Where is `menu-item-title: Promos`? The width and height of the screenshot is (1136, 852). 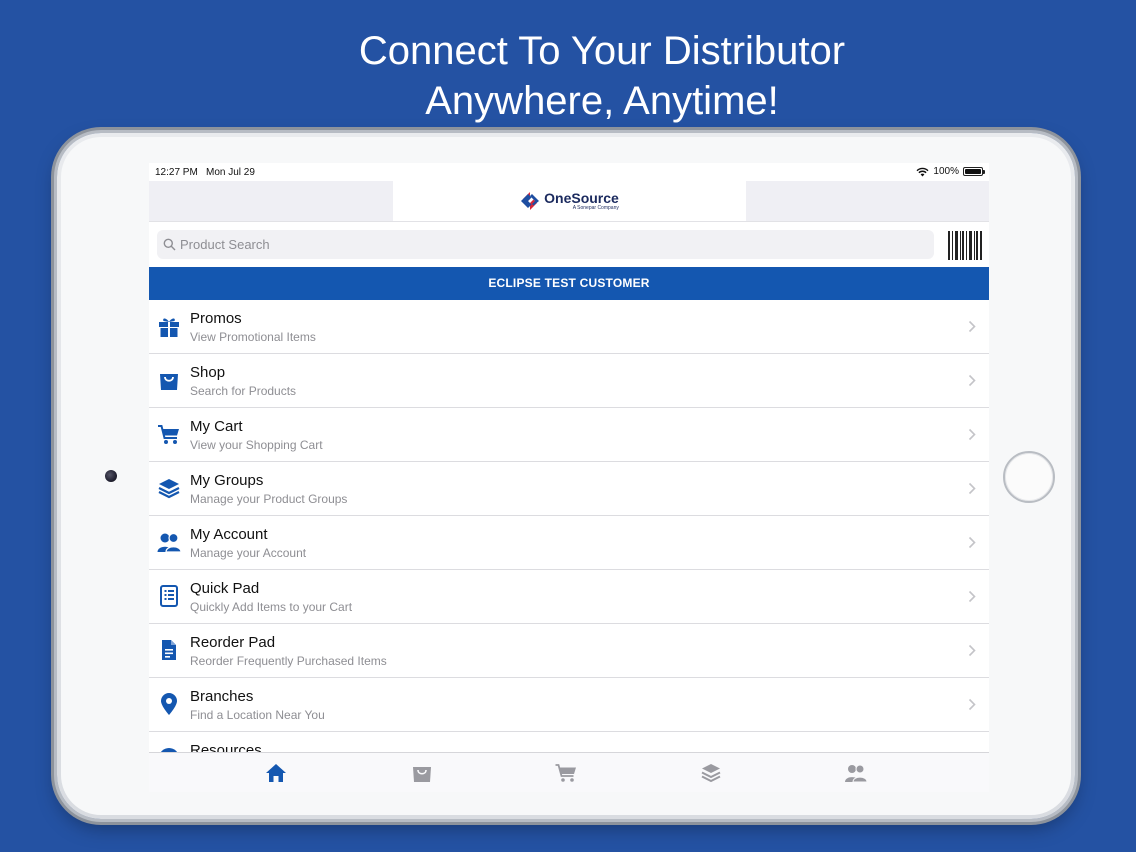 menu-item-title: Promos is located at coordinates (216, 318).